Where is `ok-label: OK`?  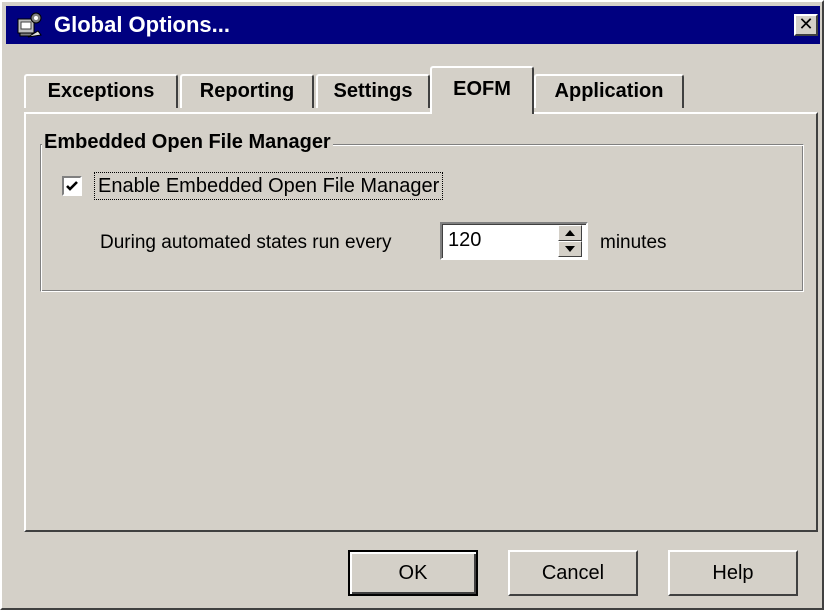
ok-label: OK is located at coordinates (413, 573).